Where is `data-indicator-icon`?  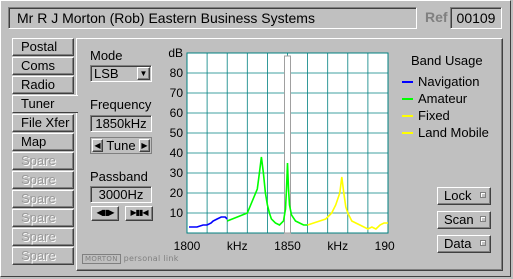 data-indicator-icon is located at coordinates (483, 243).